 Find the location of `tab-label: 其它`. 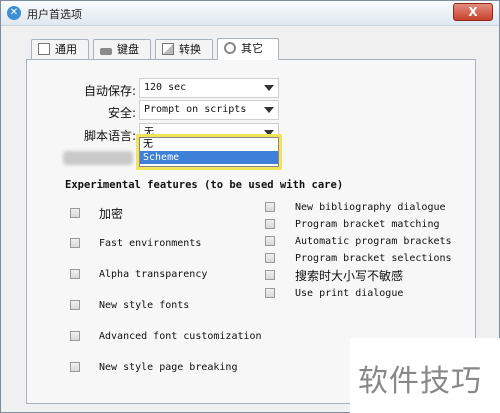

tab-label: 其它 is located at coordinates (252, 48).